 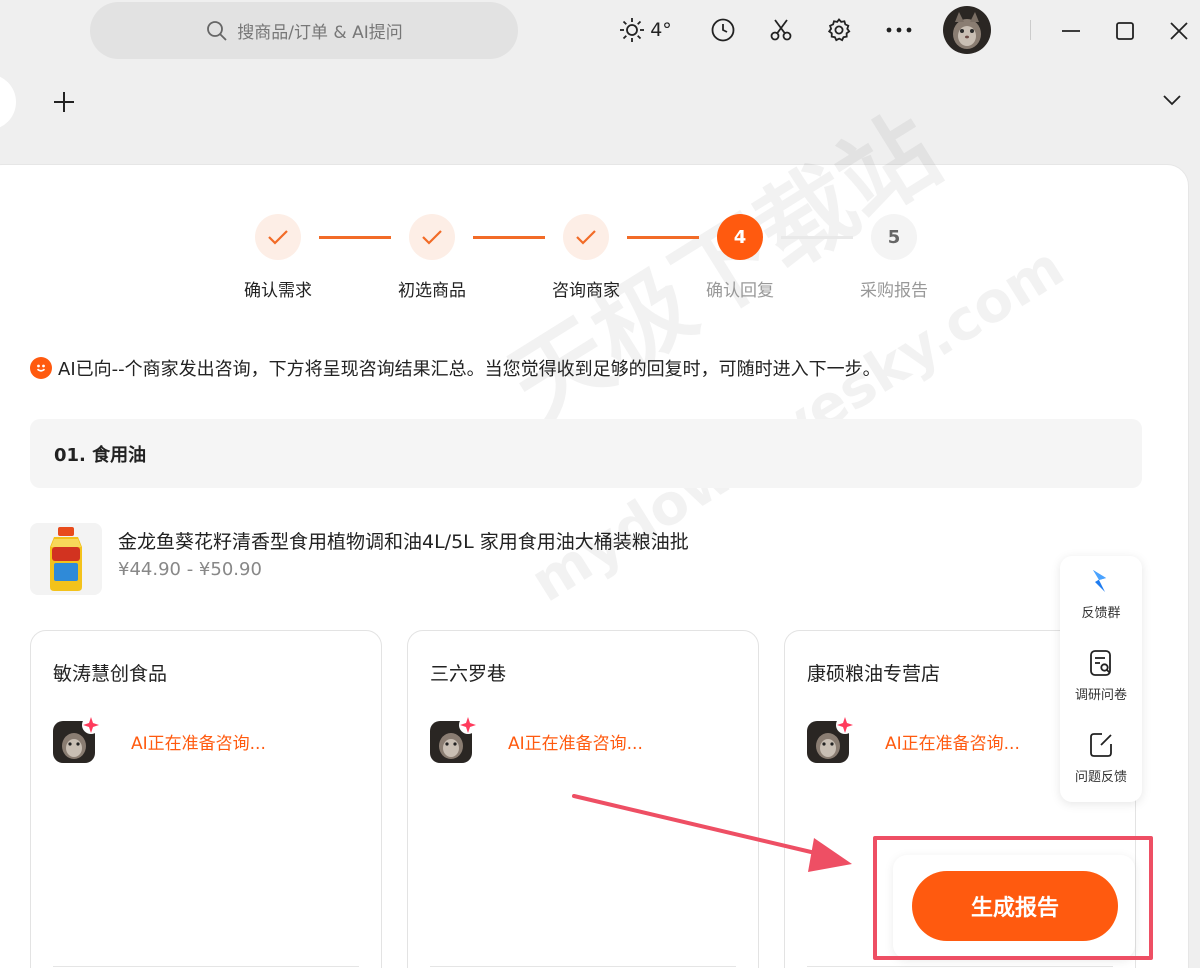 What do you see at coordinates (894, 291) in the screenshot?
I see `step-5-label: 采购报告` at bounding box center [894, 291].